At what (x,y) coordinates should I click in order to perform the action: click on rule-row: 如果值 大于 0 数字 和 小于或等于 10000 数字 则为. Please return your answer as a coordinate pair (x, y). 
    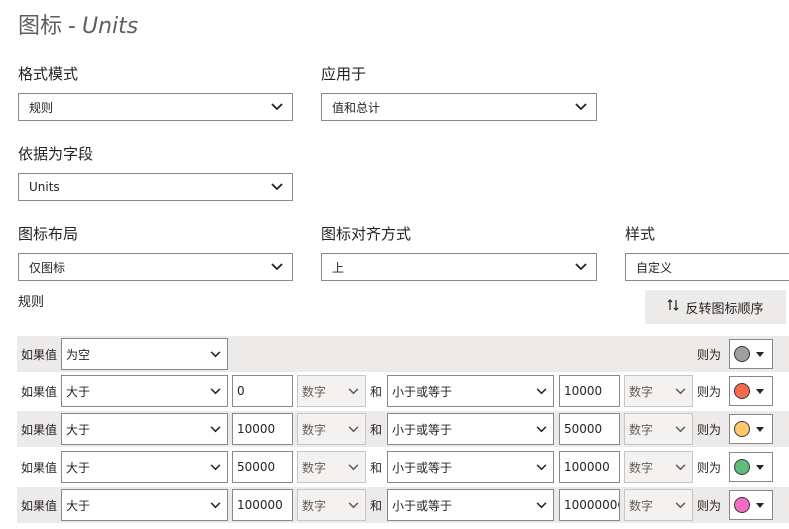
    Looking at the image, I should click on (403, 391).